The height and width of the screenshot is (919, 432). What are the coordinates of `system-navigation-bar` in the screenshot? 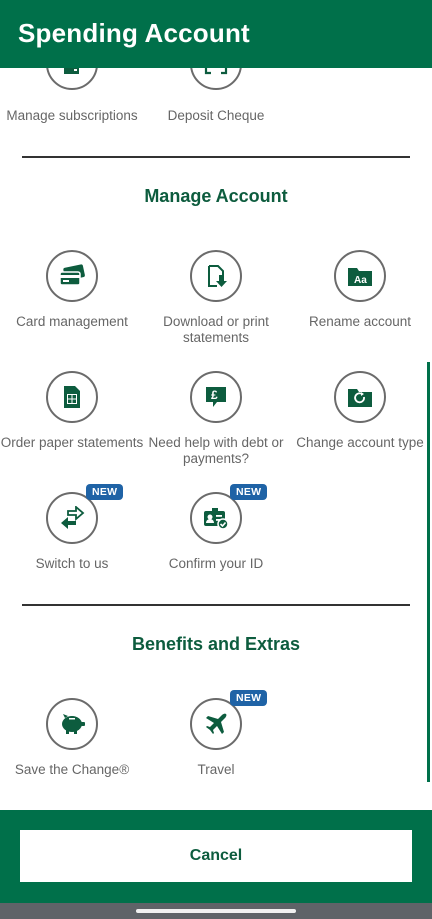 It's located at (216, 911).